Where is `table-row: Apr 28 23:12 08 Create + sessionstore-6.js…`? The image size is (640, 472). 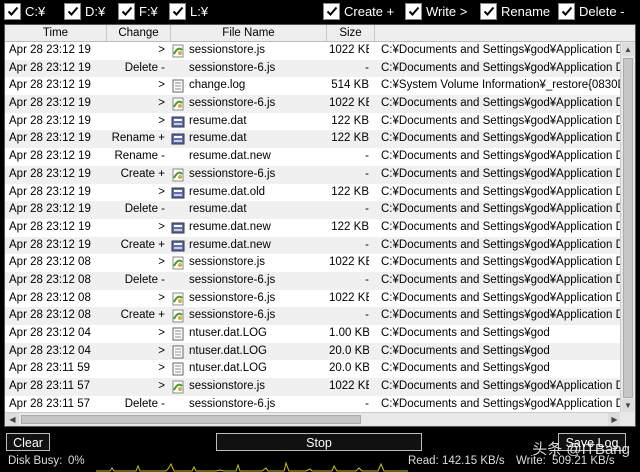
table-row: Apr 28 23:12 08 Create + sessionstore-6.js… is located at coordinates (313, 316).